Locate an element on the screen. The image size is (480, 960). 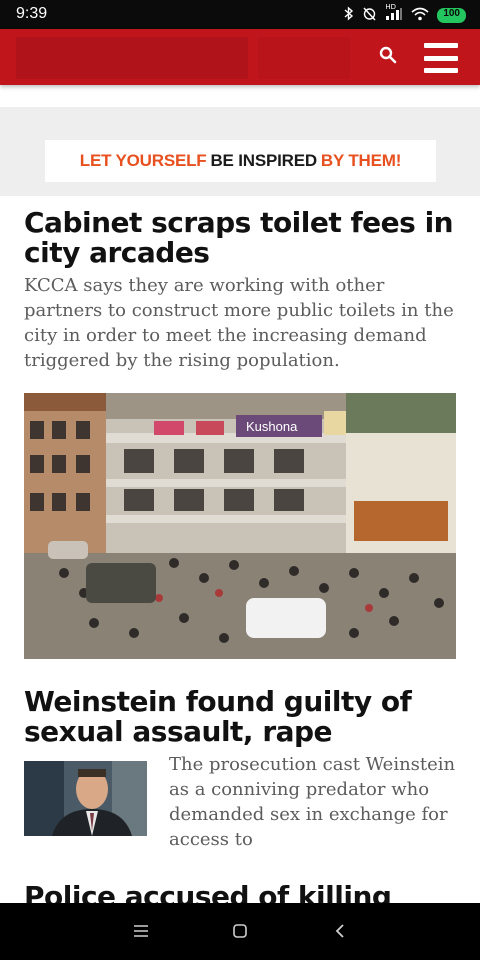
wifi-icon is located at coordinates (420, 16).